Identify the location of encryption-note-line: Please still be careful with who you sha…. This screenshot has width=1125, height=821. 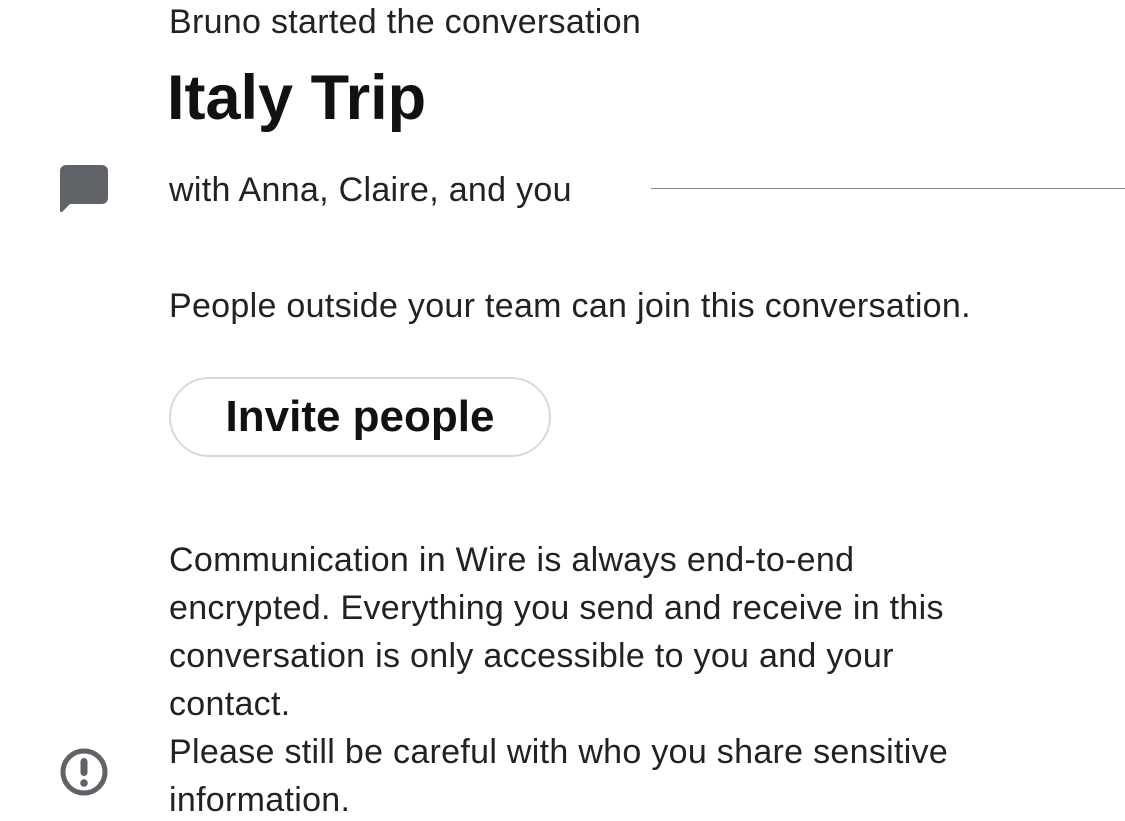
(559, 752).